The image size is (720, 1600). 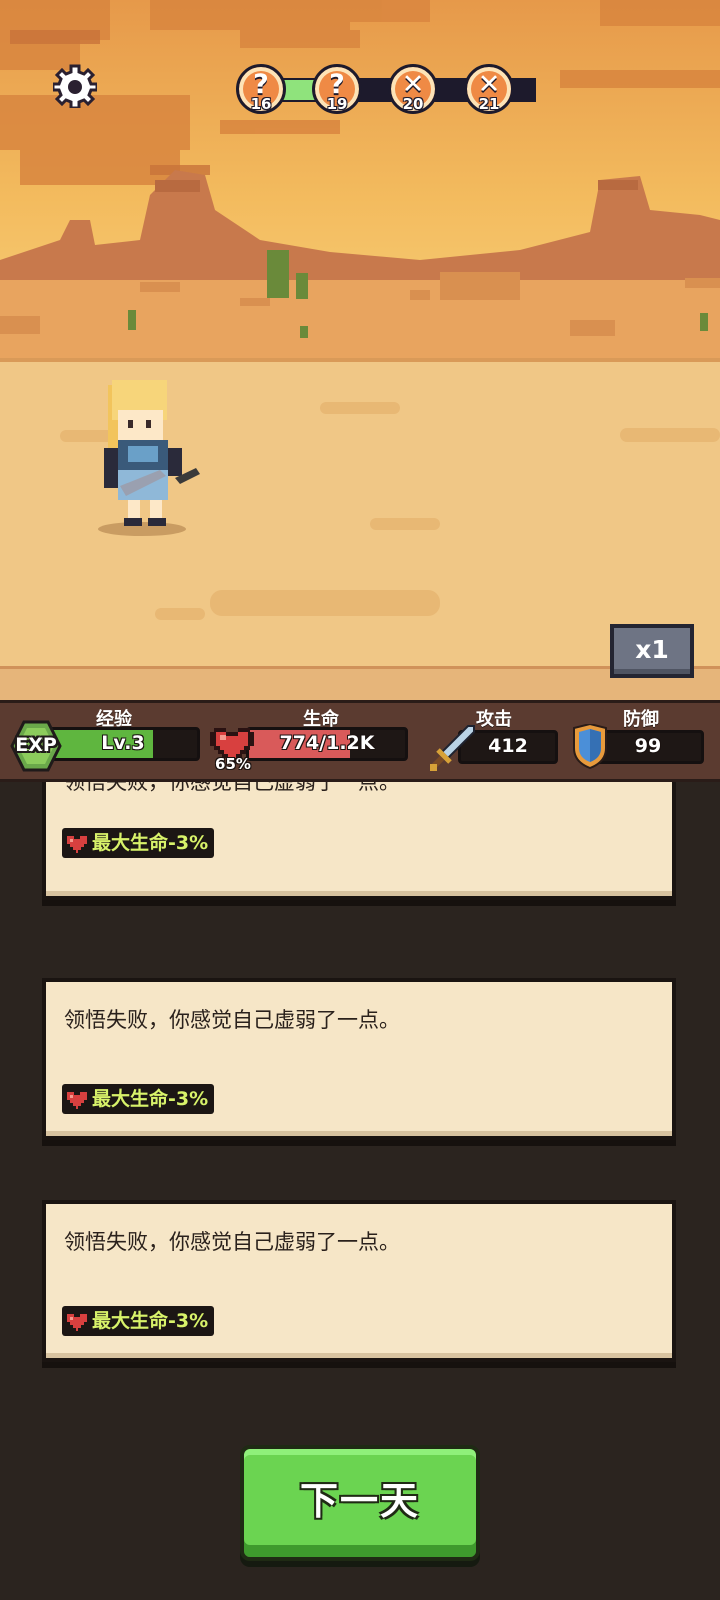 I want to click on attack-title: 攻击, so click(x=494, y=719).